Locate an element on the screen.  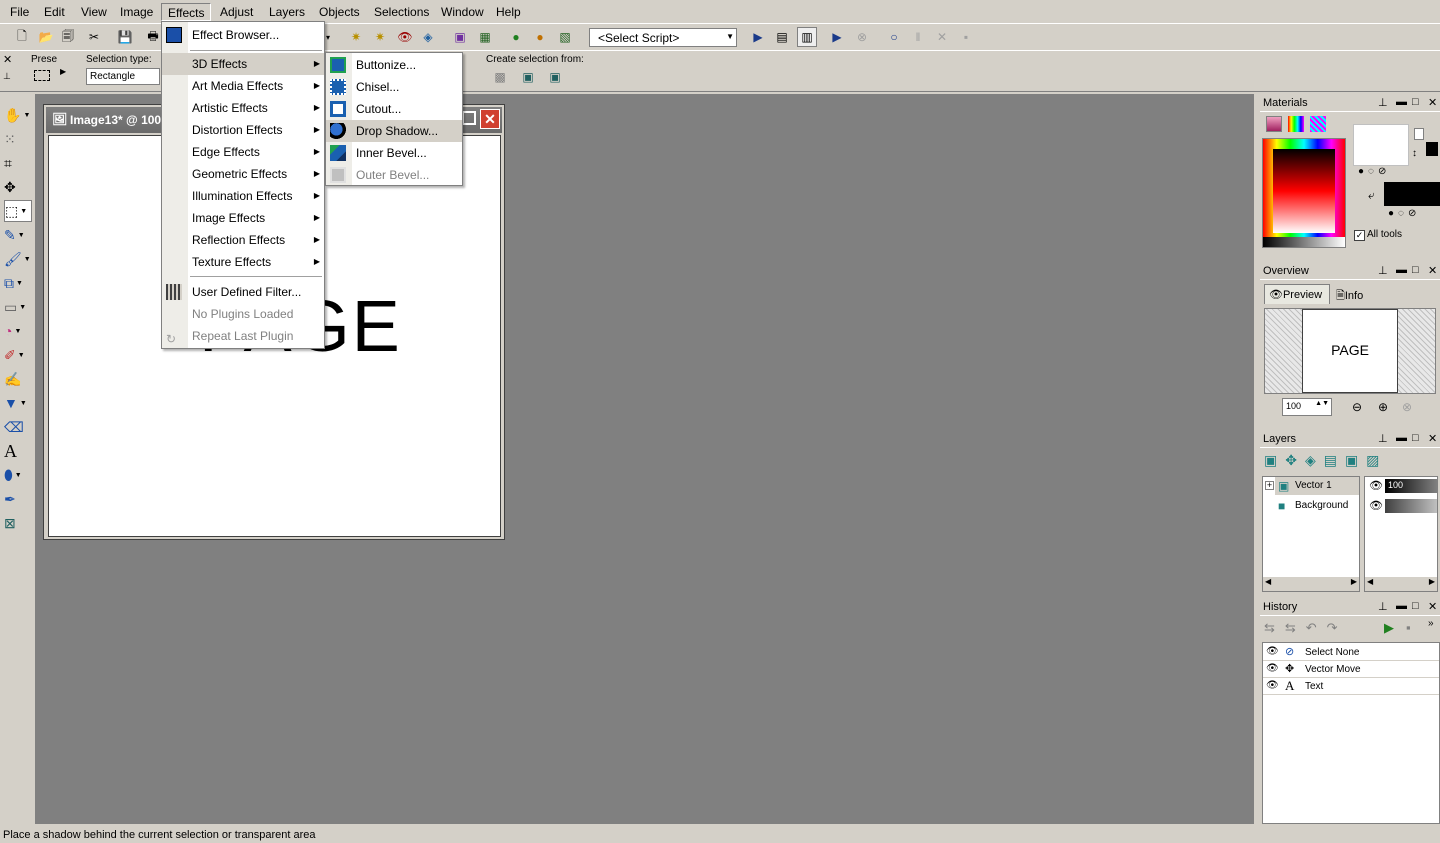
scissors-icon: ✂ is located at coordinates (94, 37).